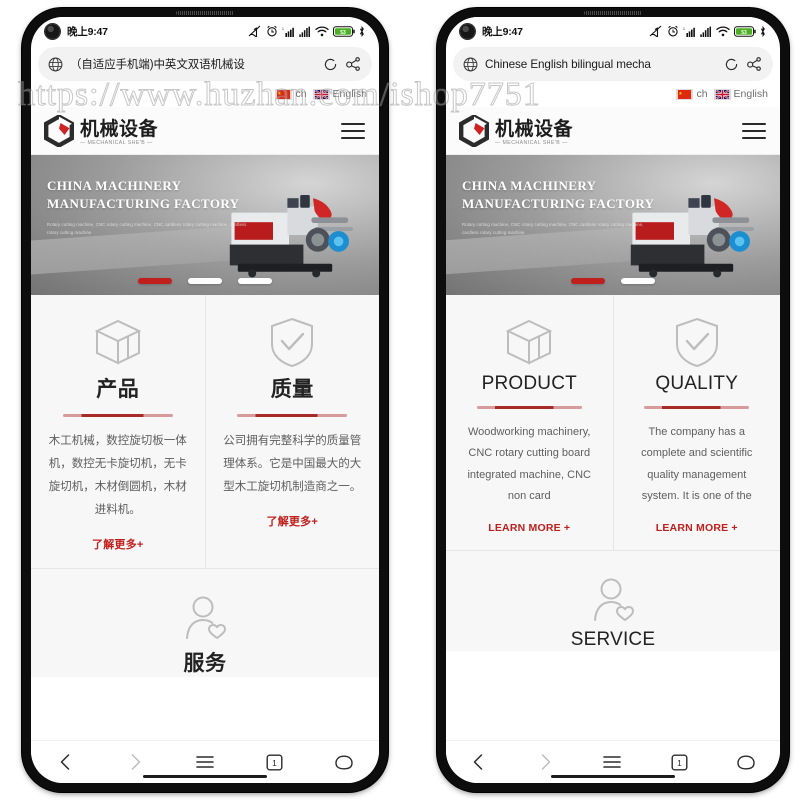 This screenshot has width=800, height=800. I want to click on card-body: 木工机械，数控旋切板一体机，数控无卡旋切机，无卡旋切机，木材倒圆机，木材进料机。, so click(117, 475).